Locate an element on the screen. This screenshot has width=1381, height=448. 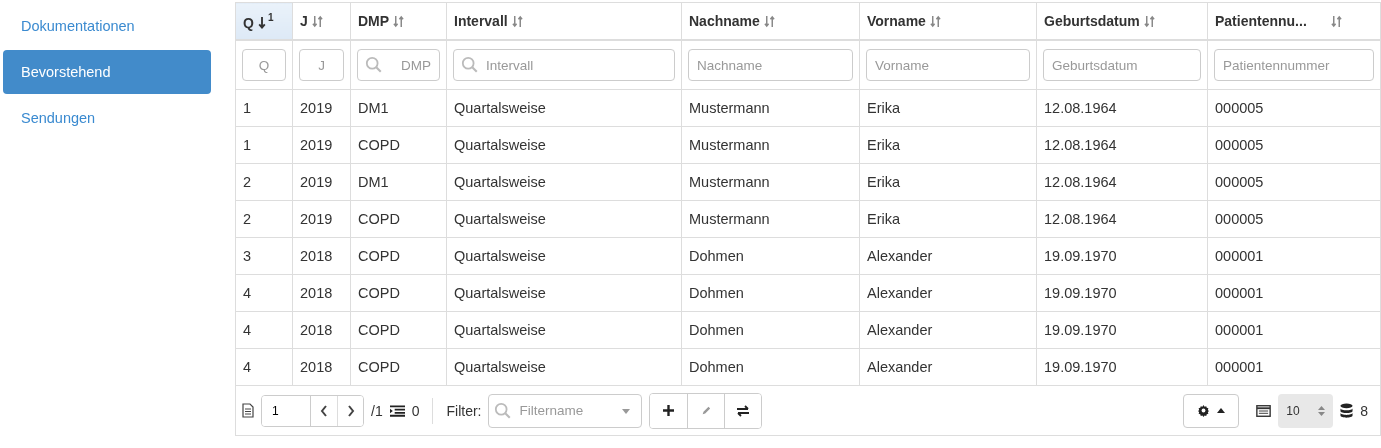
column-header: Geburtsdatum is located at coordinates (1122, 21).